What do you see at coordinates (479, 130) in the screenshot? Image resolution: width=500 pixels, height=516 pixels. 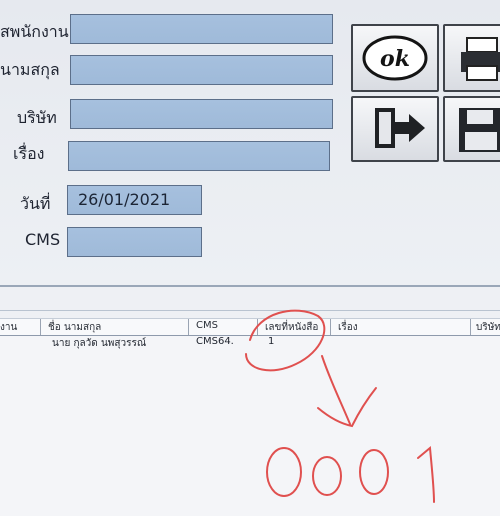 I see `floppy-disk-icon` at bounding box center [479, 130].